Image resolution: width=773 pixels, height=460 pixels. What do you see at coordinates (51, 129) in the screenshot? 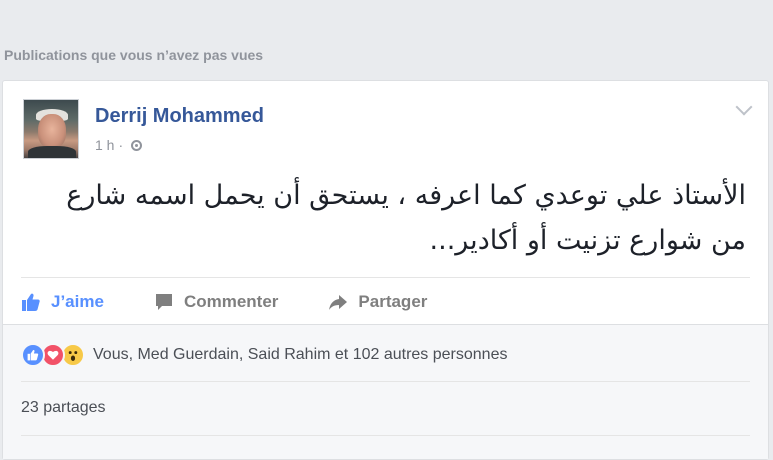
I see `avatar` at bounding box center [51, 129].